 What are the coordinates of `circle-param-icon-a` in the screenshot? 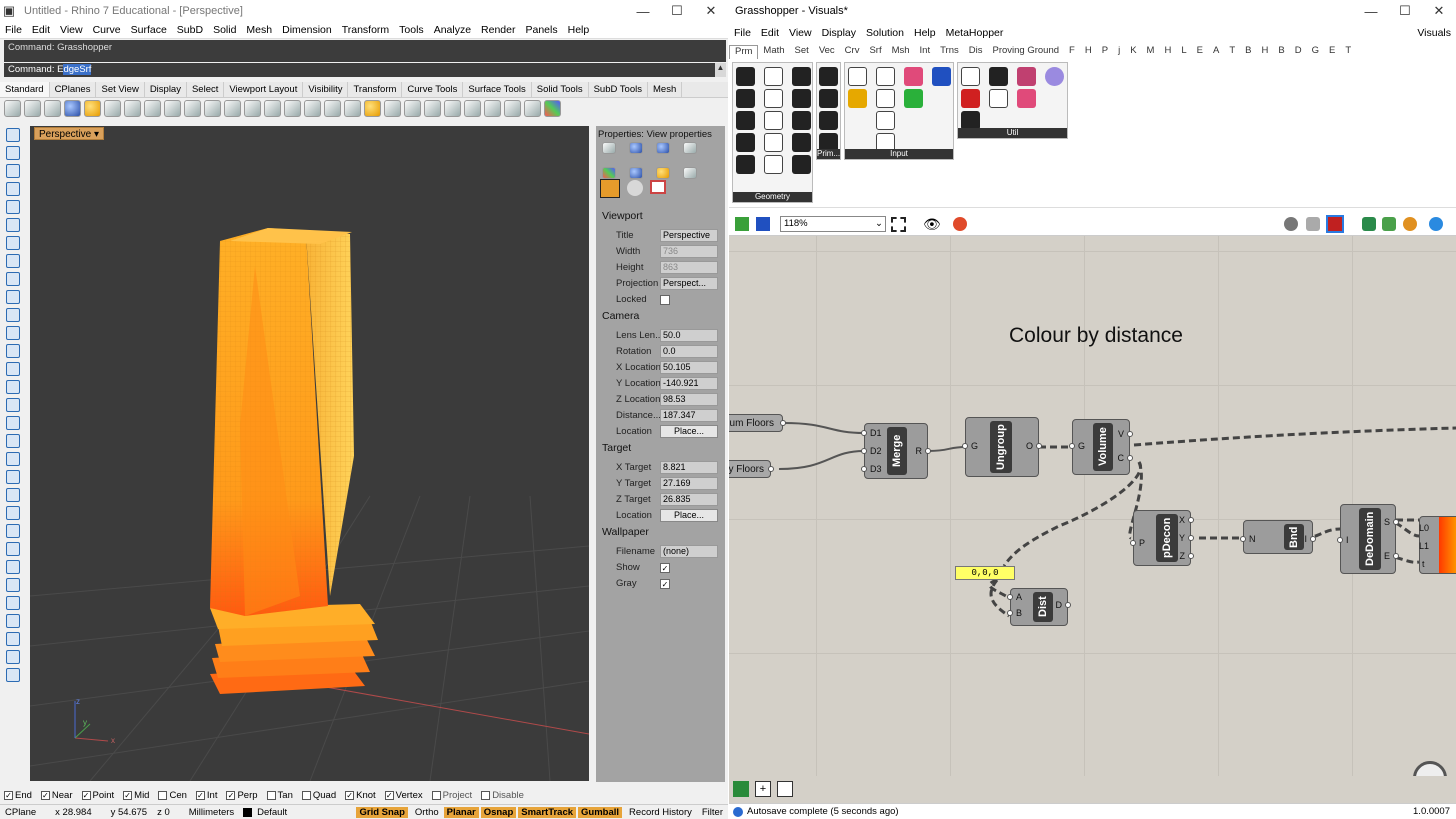 It's located at (773, 76).